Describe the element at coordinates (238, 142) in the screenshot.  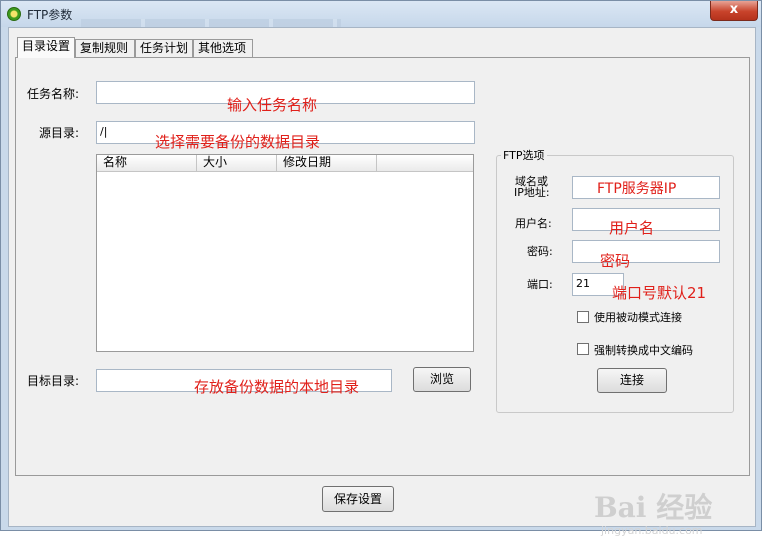
I see `source-dir-annotation: 选择需要备份的数据目录` at that location.